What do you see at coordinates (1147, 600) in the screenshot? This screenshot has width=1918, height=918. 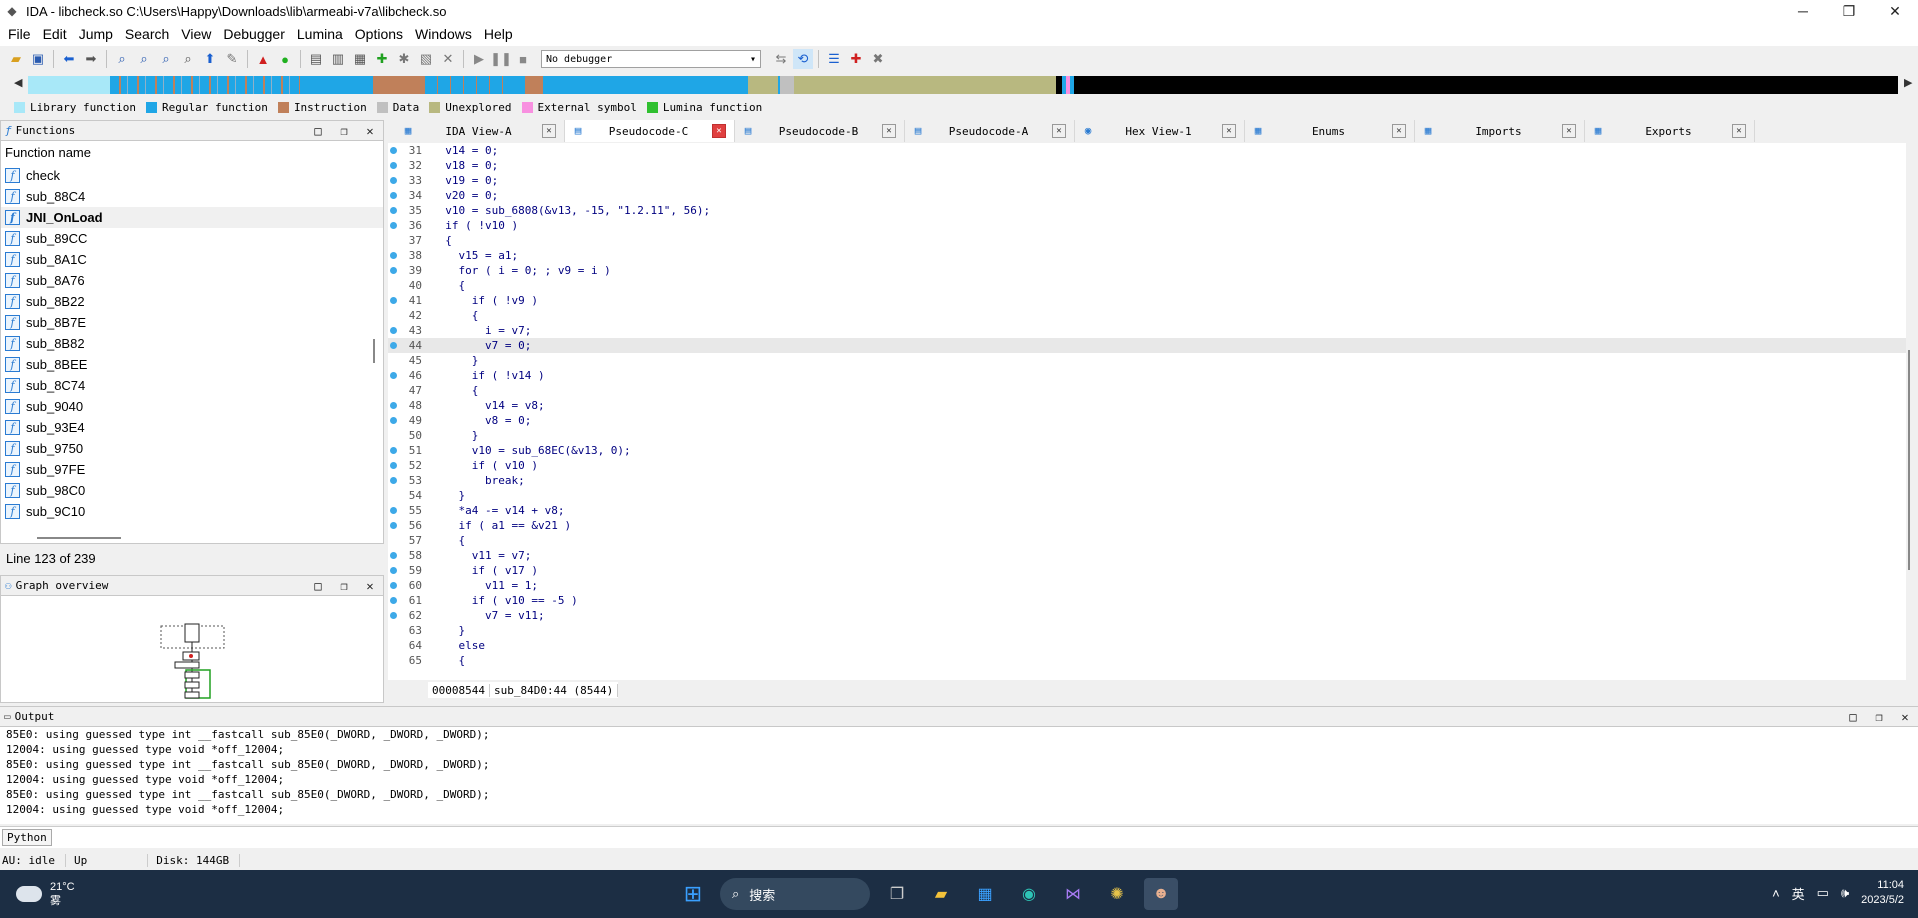 I see `code-line: 61 if ( v10 == -5 )` at bounding box center [1147, 600].